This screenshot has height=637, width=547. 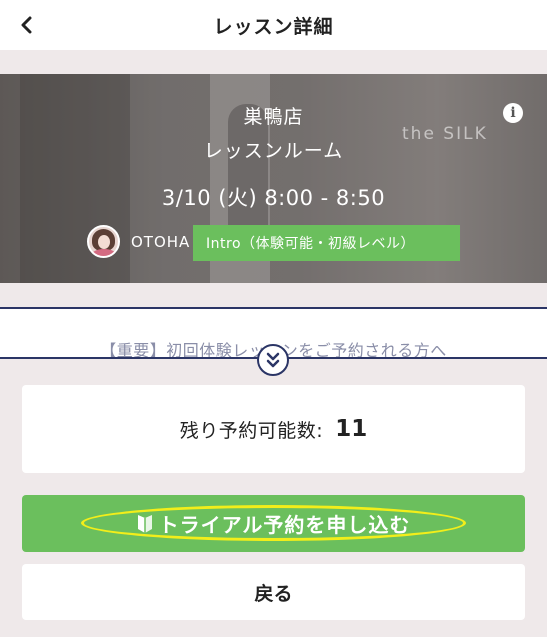 What do you see at coordinates (273, 523) in the screenshot?
I see `trial-reservation-button: トライアル予約を申し込む` at bounding box center [273, 523].